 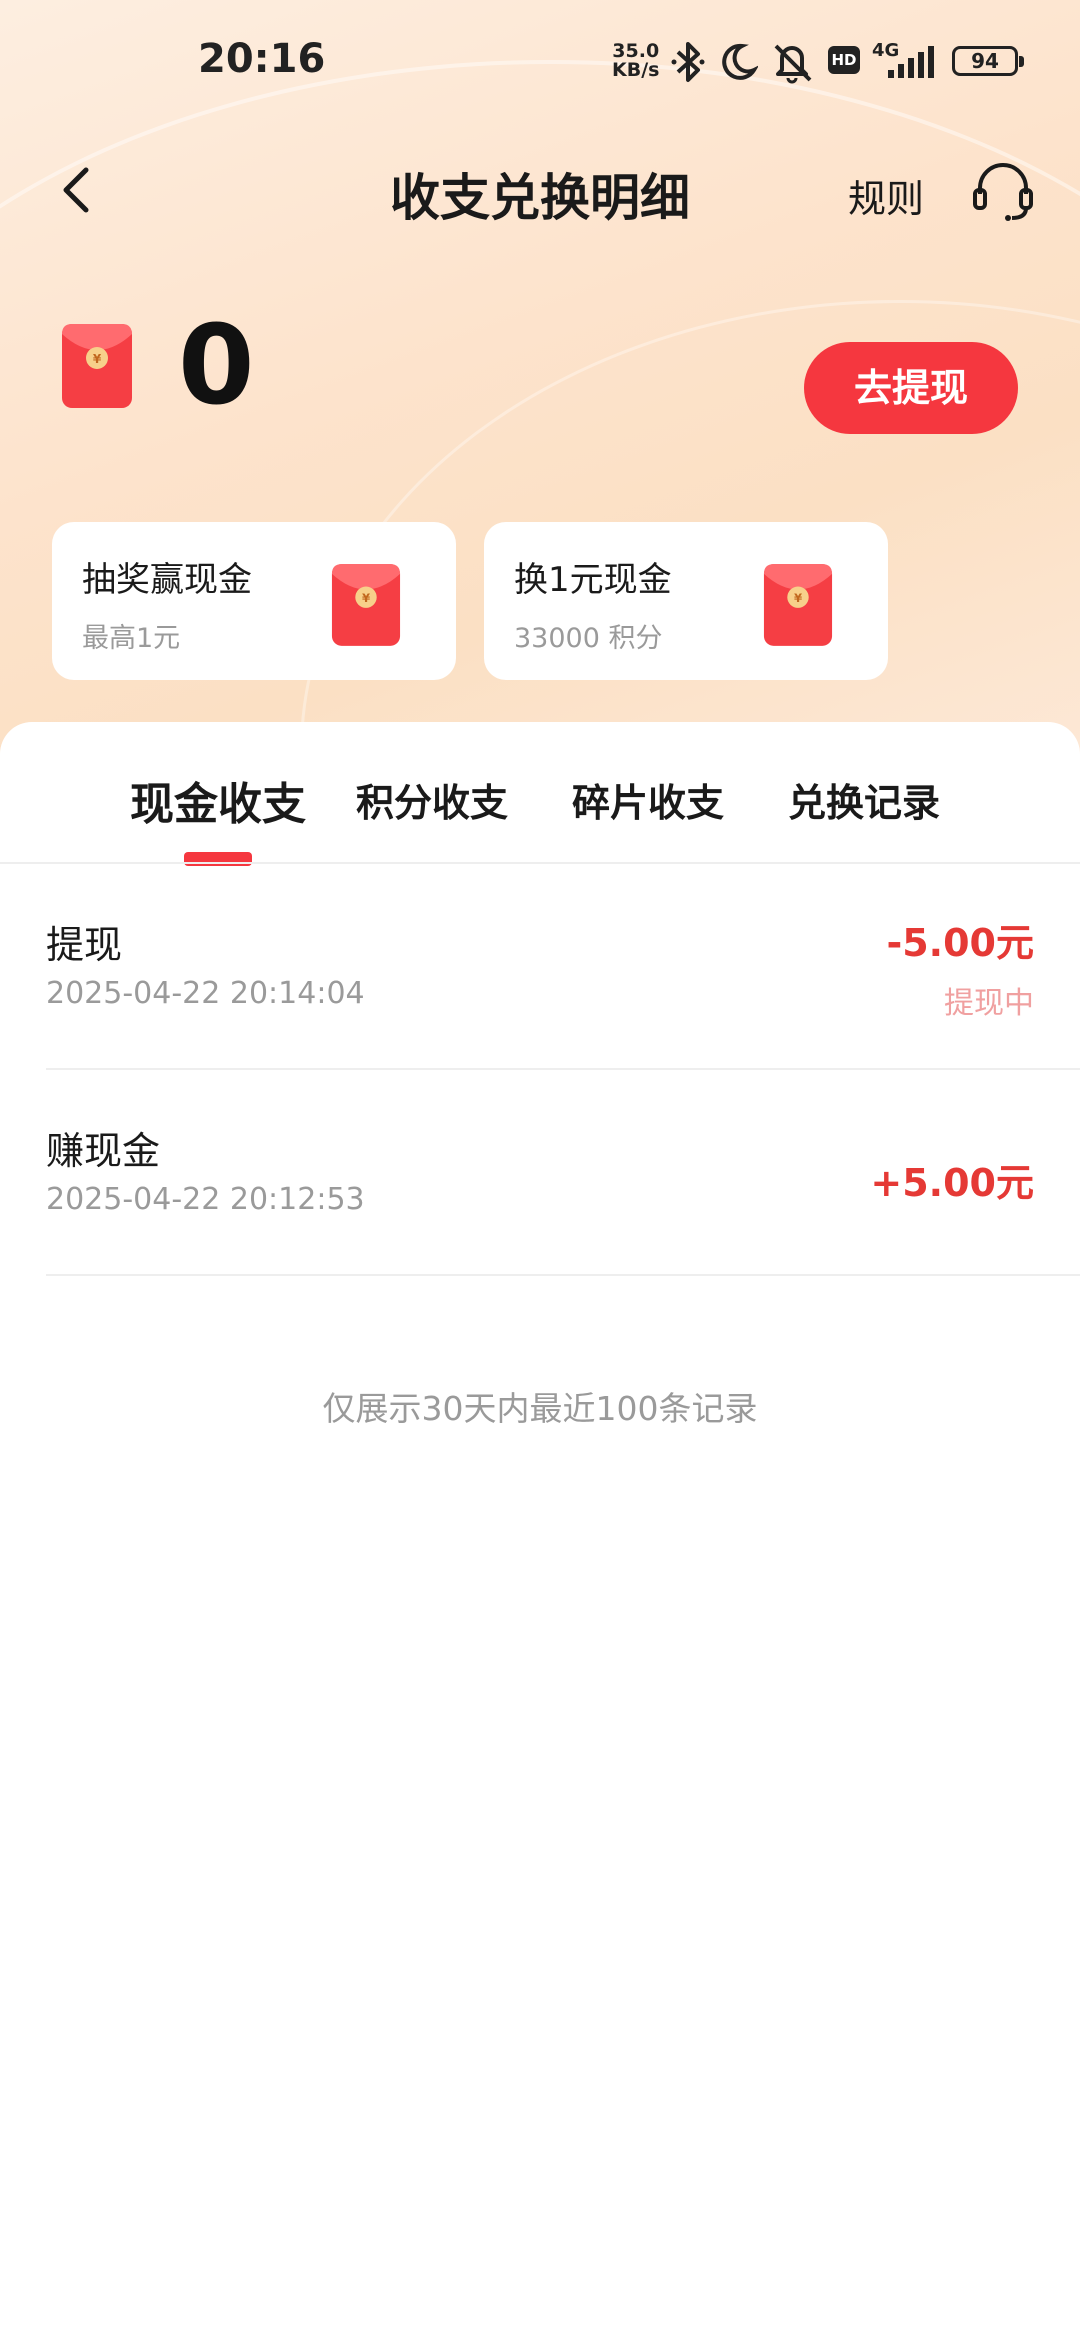 I want to click on record-title: 提现, so click(x=84, y=945).